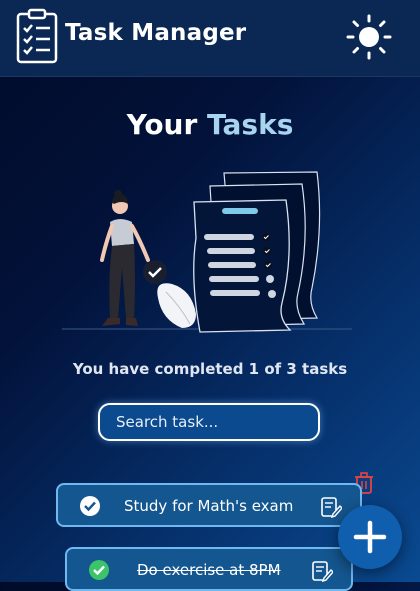 The width and height of the screenshot is (420, 591). I want to click on checklist-clipboard-icon, so click(37, 36).